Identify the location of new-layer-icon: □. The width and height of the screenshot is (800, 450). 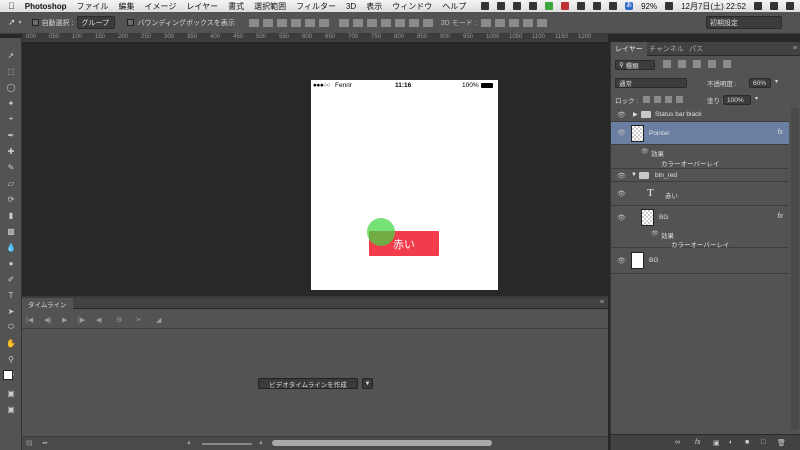
(763, 442).